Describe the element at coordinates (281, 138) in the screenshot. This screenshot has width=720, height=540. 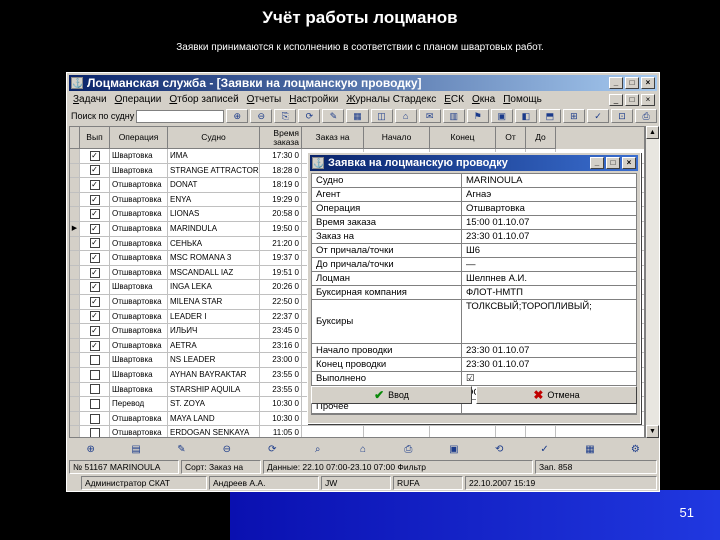
I see `grid-header-col-3: Время заказа` at that location.